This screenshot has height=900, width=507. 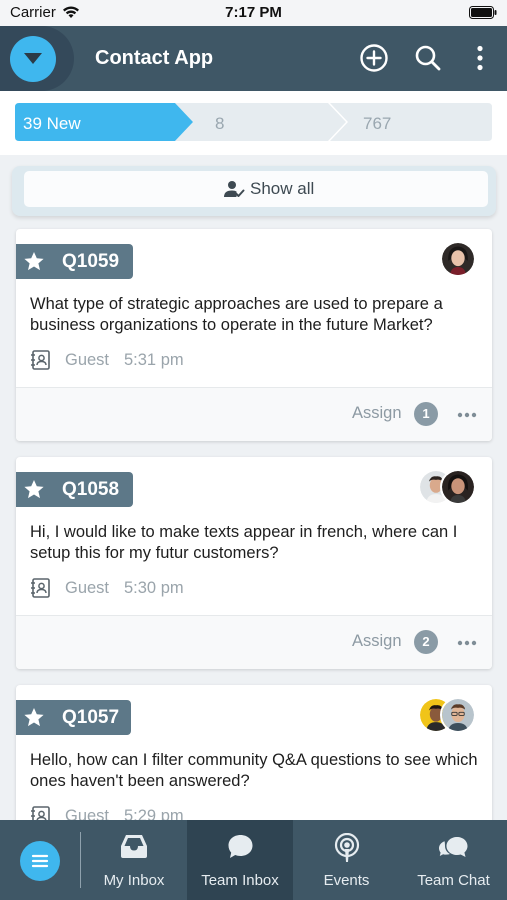 I want to click on nav-item-team-inbox: Team Inbox, so click(x=240, y=860).